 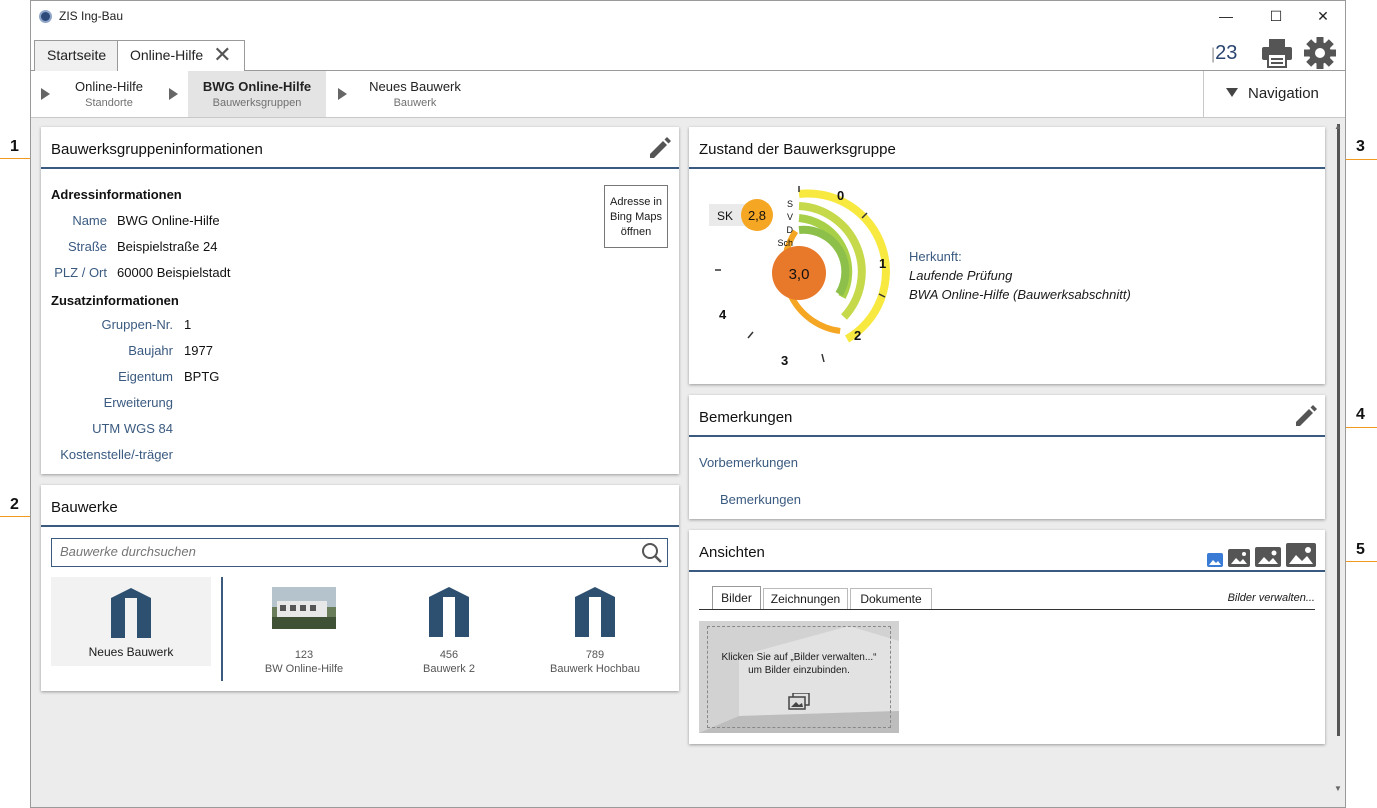 I want to click on breadcrumb-neues-bauwerk: Neues Bauwerk Bauwerk, so click(x=415, y=94).